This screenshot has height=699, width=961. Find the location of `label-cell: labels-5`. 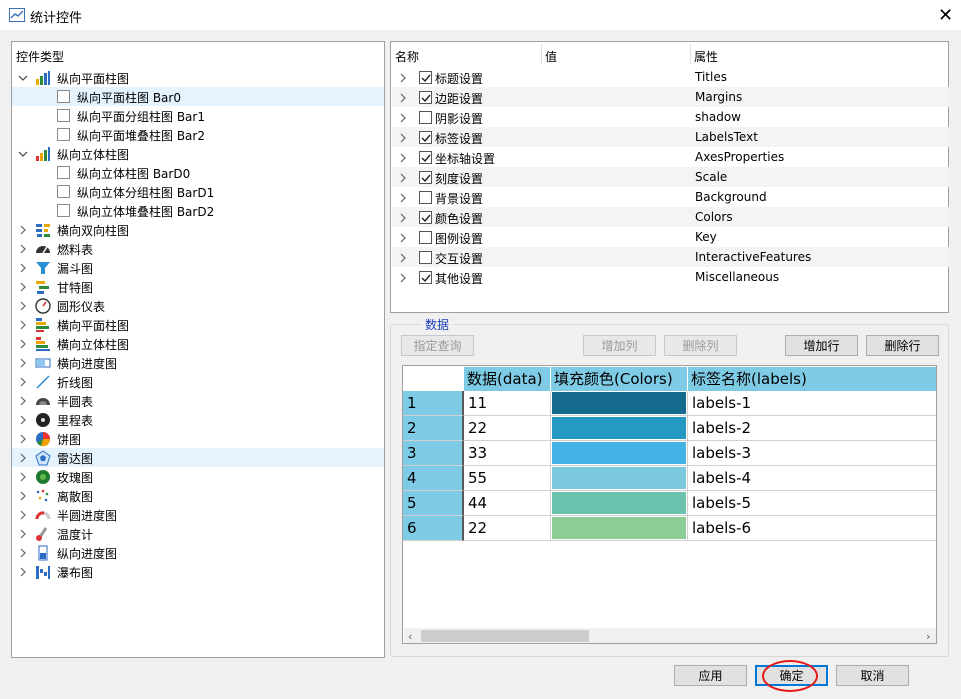

label-cell: labels-5 is located at coordinates (812, 503).